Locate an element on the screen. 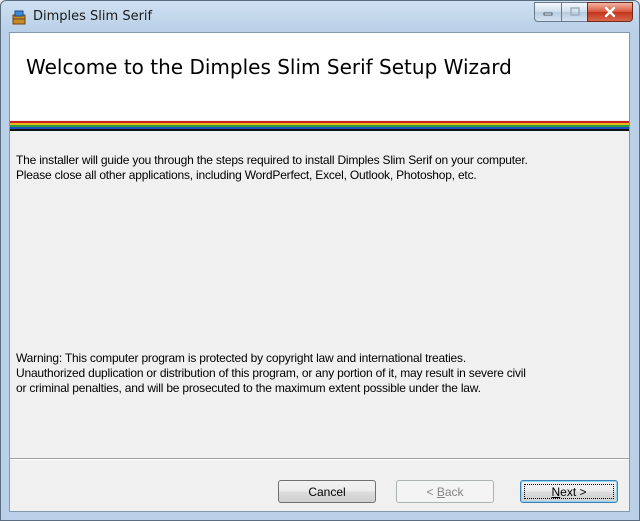  back-button: < Back is located at coordinates (445, 491).